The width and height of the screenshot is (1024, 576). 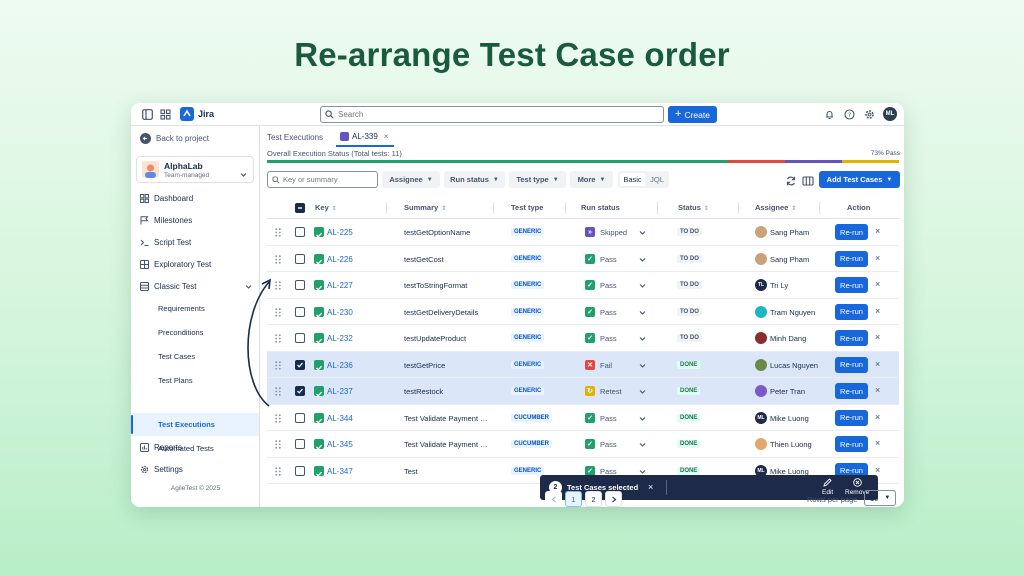 What do you see at coordinates (693, 207) in the screenshot?
I see `column-header-status: Status ⇕` at bounding box center [693, 207].